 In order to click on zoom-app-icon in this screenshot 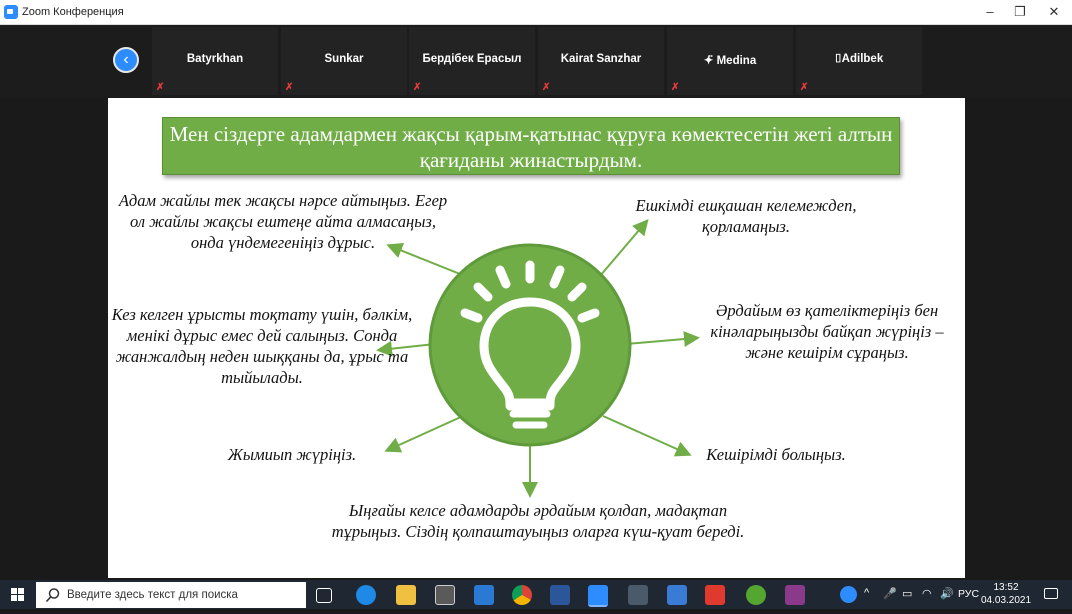, I will do `click(11, 12)`.